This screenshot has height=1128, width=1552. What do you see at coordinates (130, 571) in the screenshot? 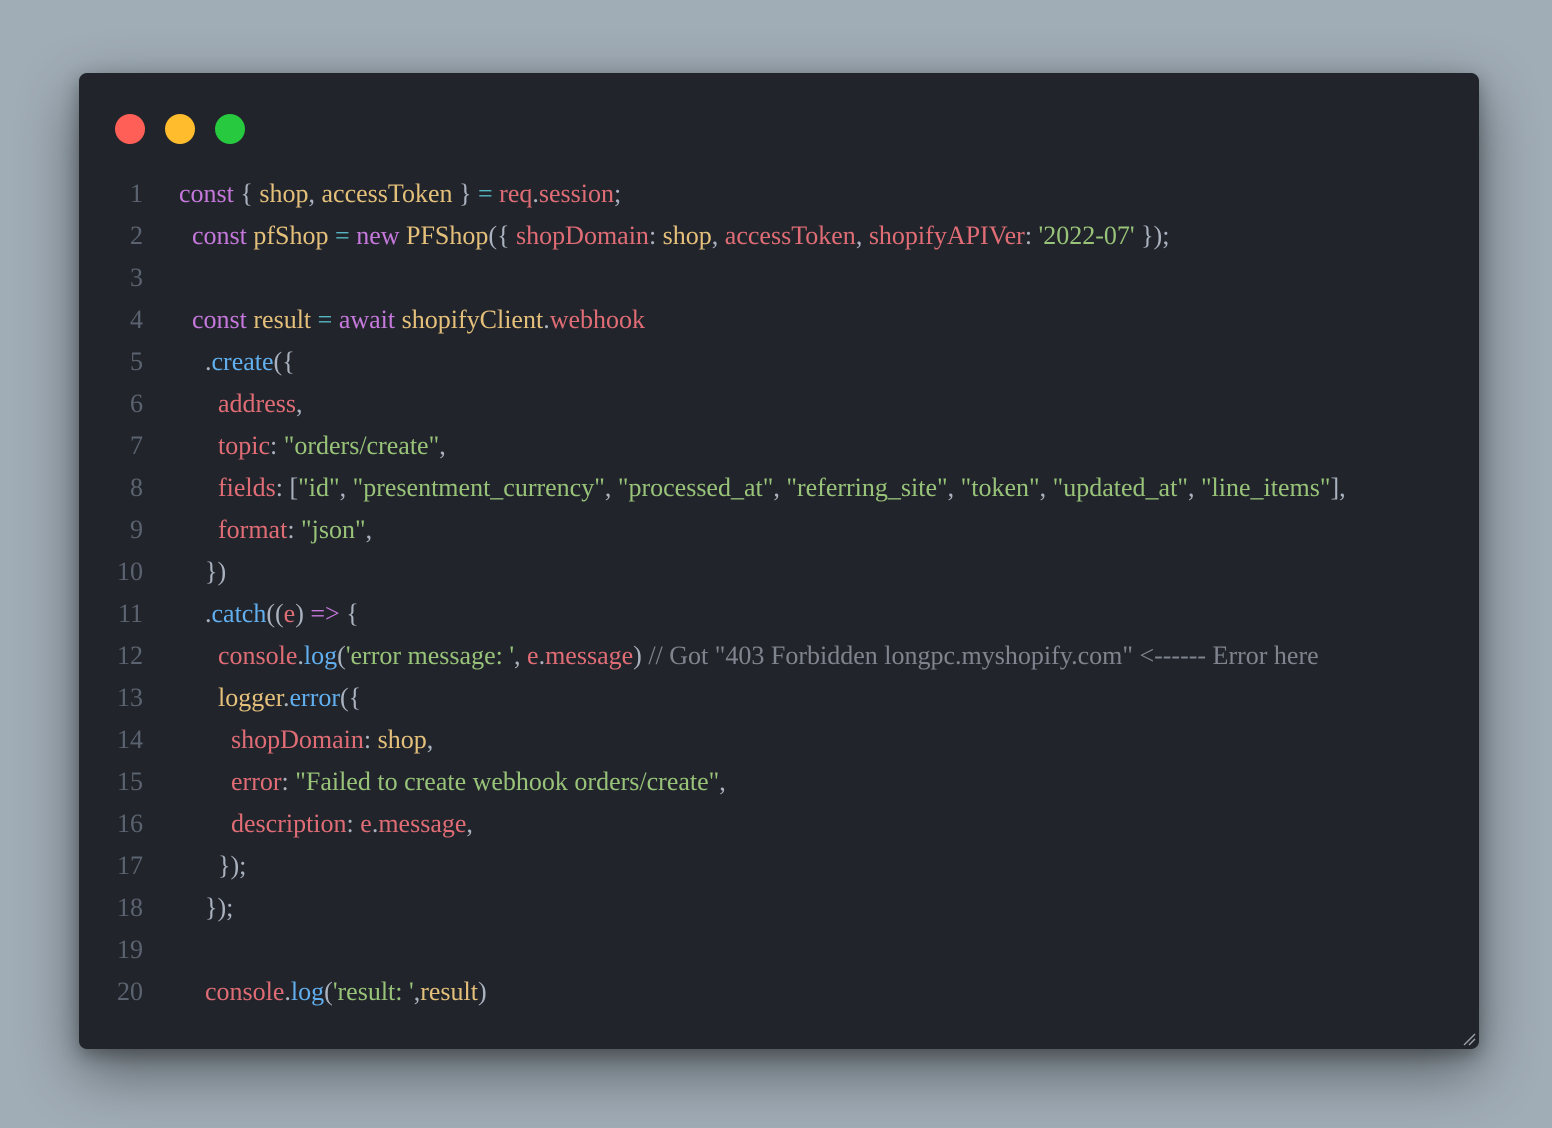
I see `line-number: 10` at bounding box center [130, 571].